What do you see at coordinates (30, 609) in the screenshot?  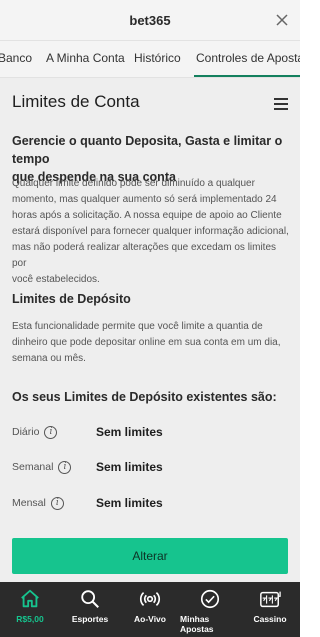 I see `nav-home: R$5,00` at bounding box center [30, 609].